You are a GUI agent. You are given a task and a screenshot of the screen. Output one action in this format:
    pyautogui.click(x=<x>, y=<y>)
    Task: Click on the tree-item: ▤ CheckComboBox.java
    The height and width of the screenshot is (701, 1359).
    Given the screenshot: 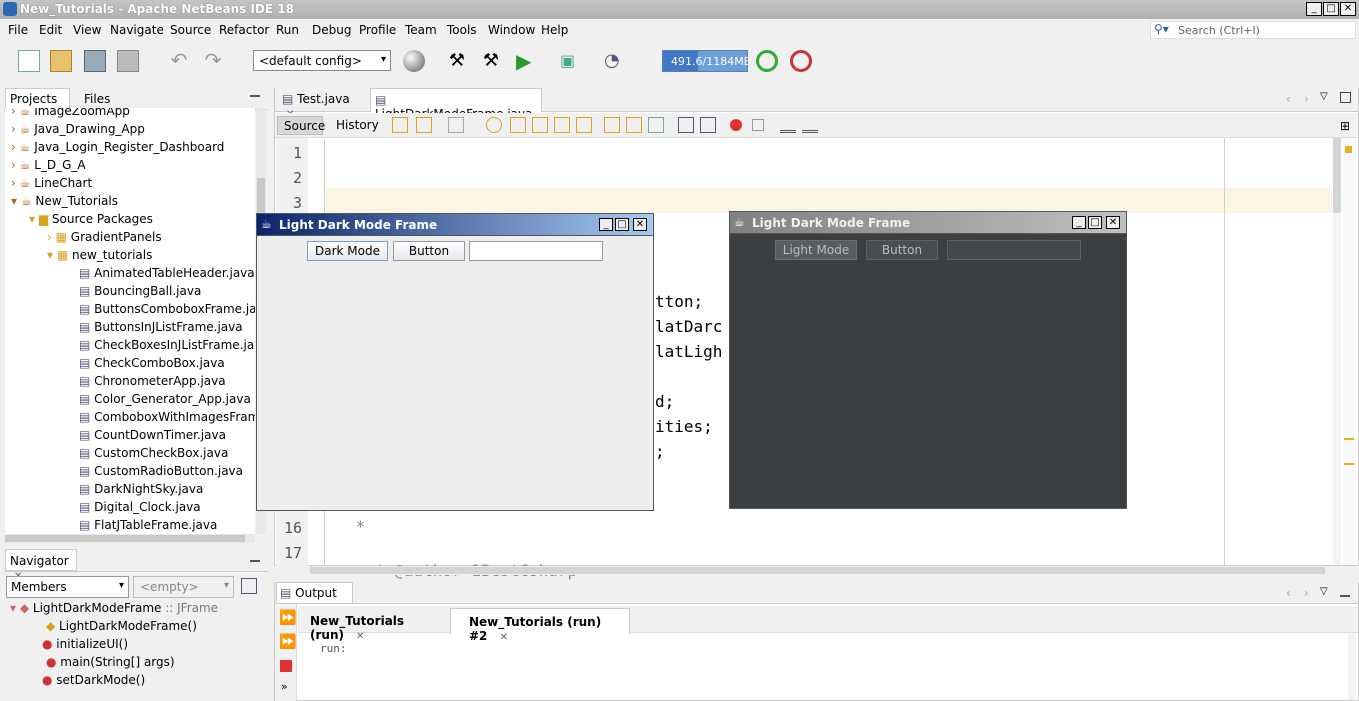 What is the action you would take?
    pyautogui.click(x=152, y=363)
    